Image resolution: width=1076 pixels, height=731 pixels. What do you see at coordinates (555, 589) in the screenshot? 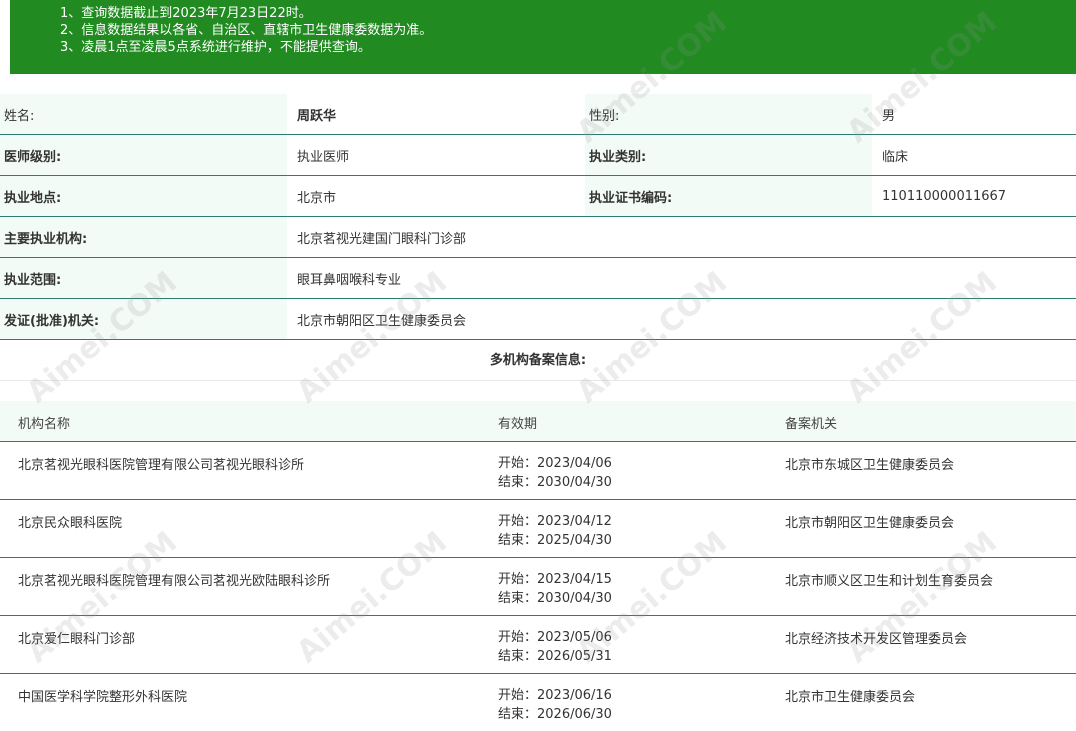
I see `row-validity: 开始：2023/04/15 结束：2030/04/30` at bounding box center [555, 589].